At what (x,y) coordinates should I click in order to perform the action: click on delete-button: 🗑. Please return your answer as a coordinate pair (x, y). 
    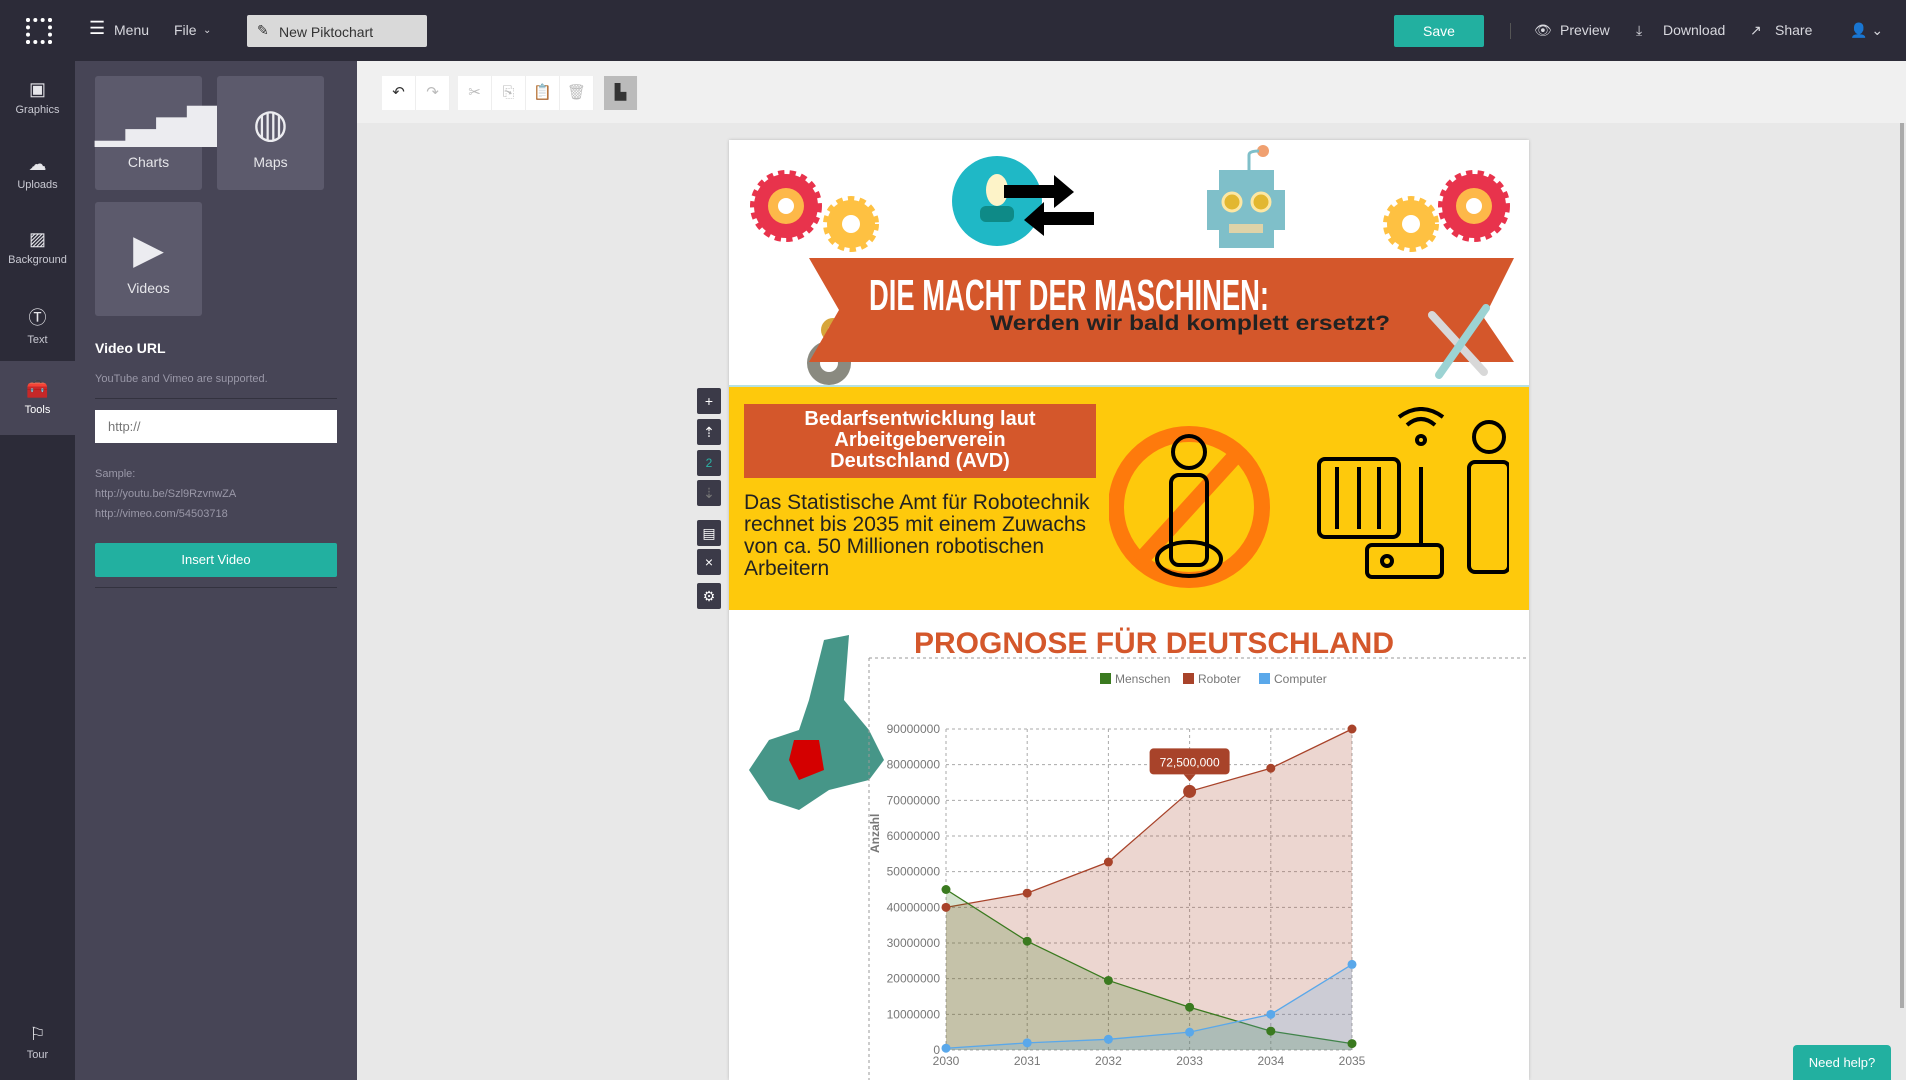
    Looking at the image, I should click on (577, 93).